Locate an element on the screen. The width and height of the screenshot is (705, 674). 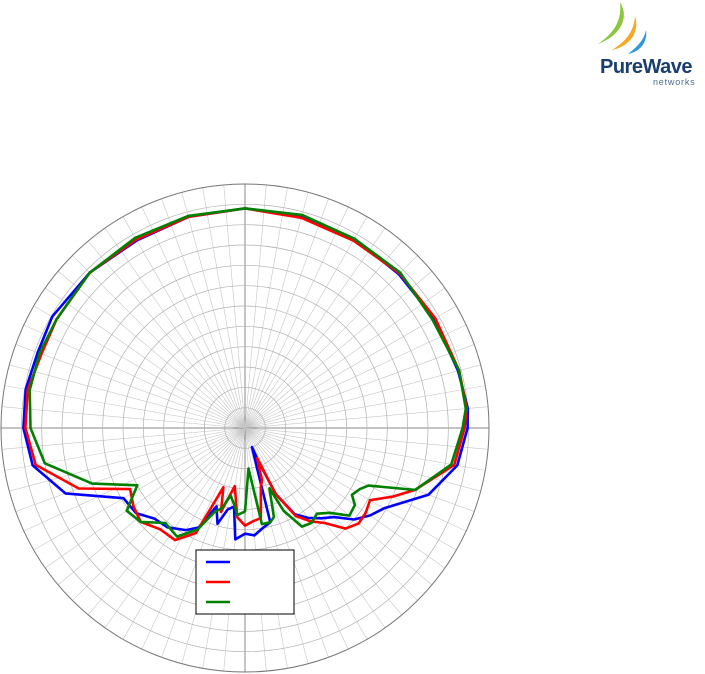
legend is located at coordinates (245, 582).